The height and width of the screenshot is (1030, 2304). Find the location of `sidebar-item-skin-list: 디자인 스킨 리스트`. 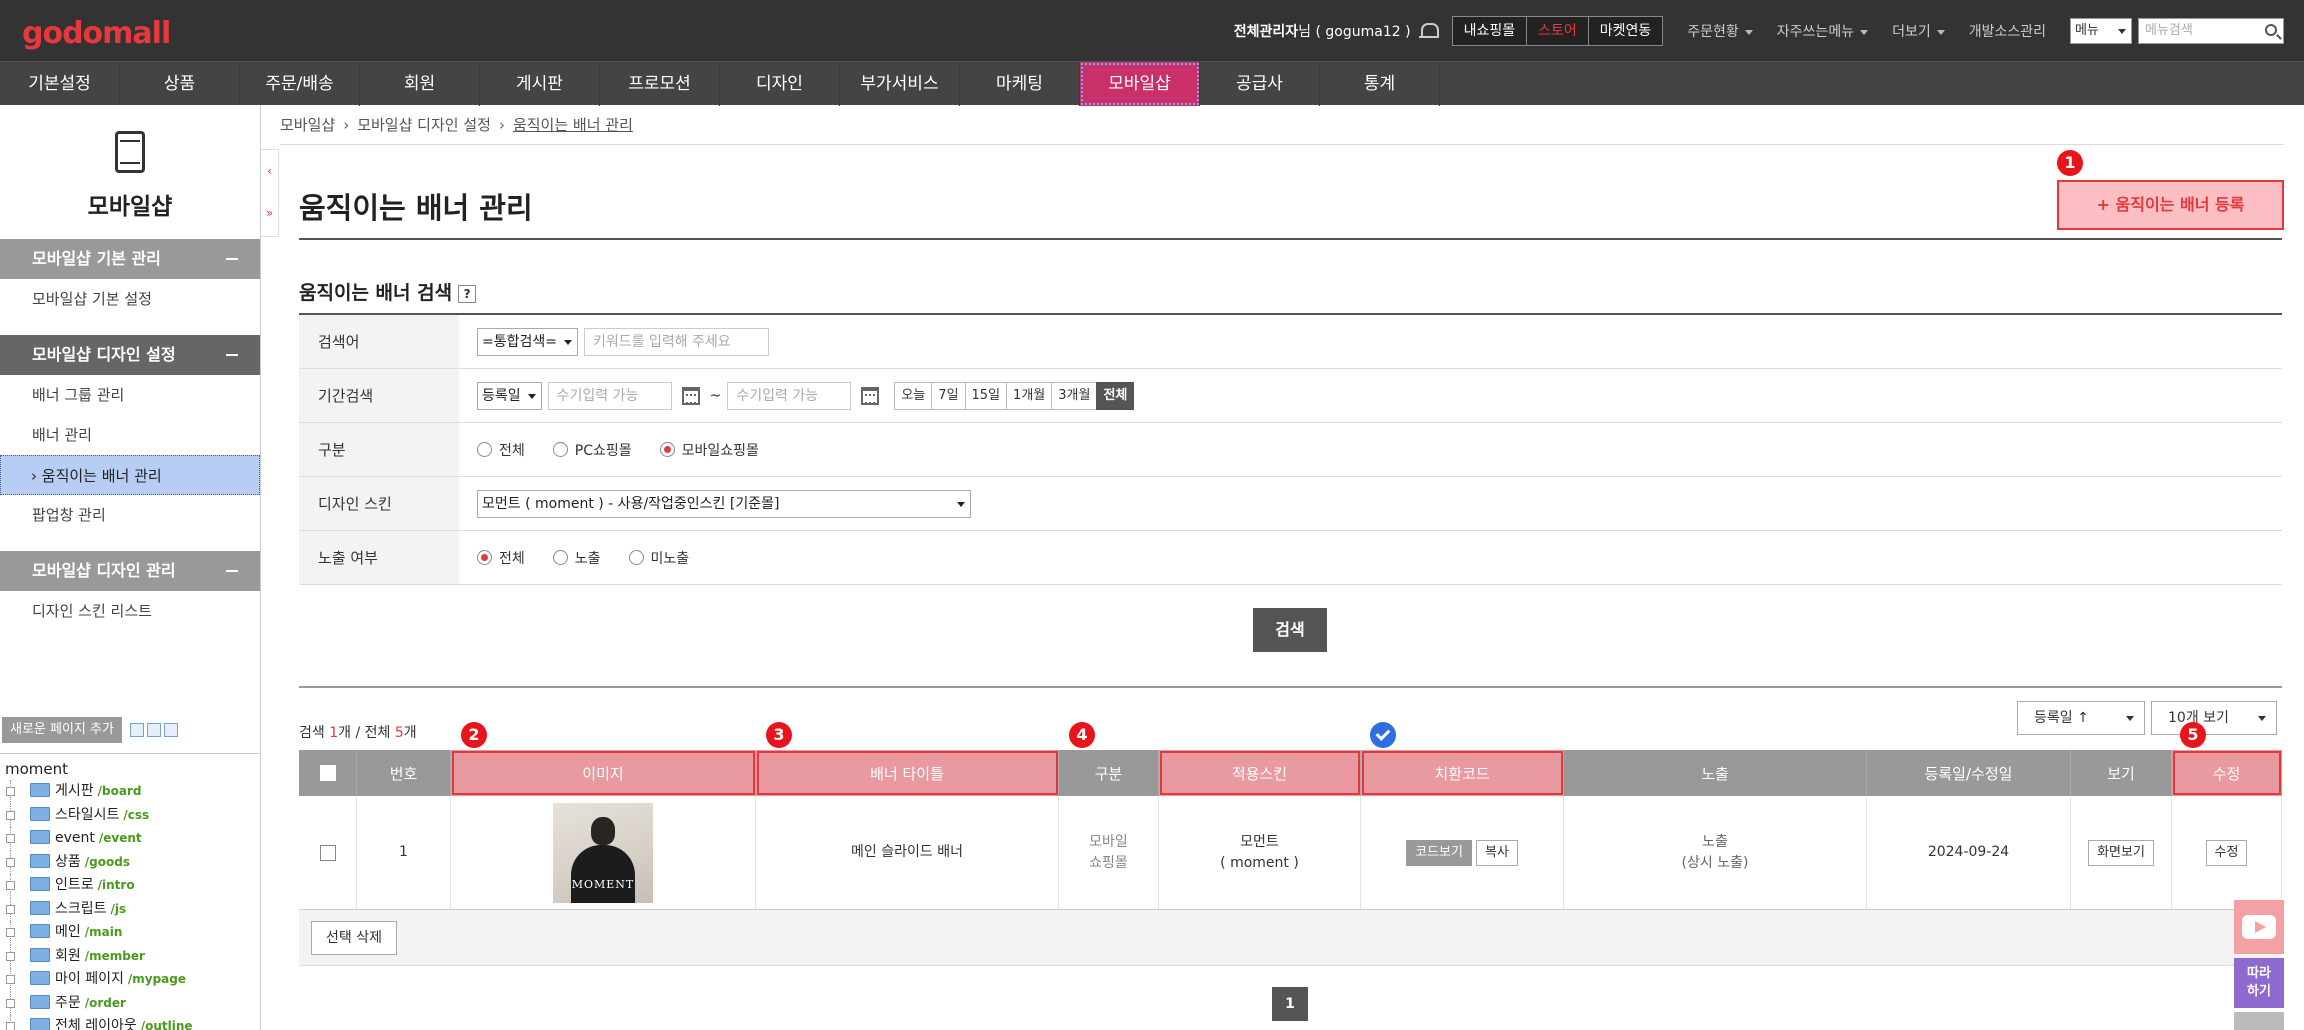

sidebar-item-skin-list: 디자인 스킨 리스트 is located at coordinates (130, 611).